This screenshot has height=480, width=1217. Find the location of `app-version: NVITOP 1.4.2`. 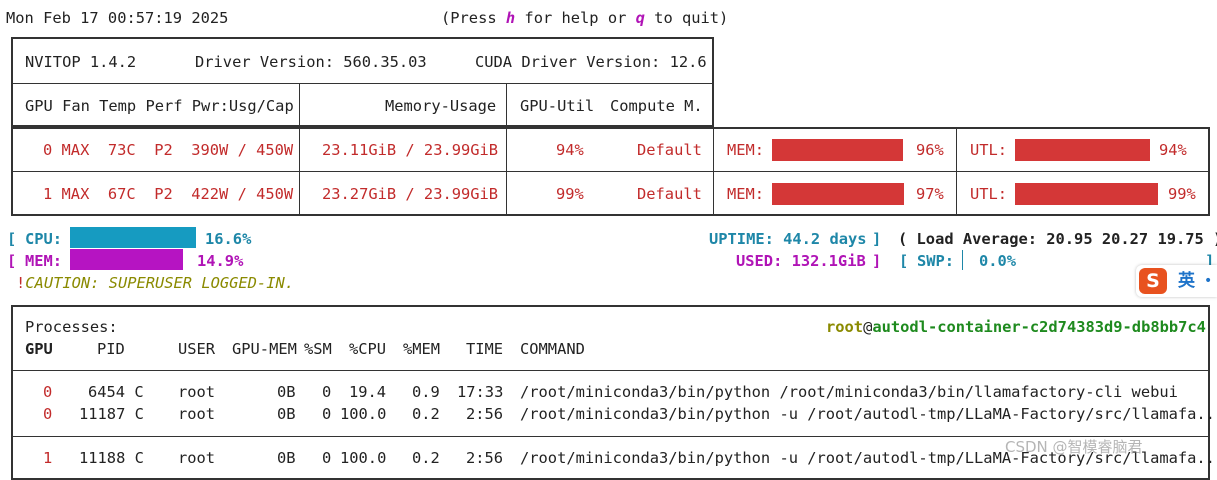

app-version: NVITOP 1.4.2 is located at coordinates (81, 62).